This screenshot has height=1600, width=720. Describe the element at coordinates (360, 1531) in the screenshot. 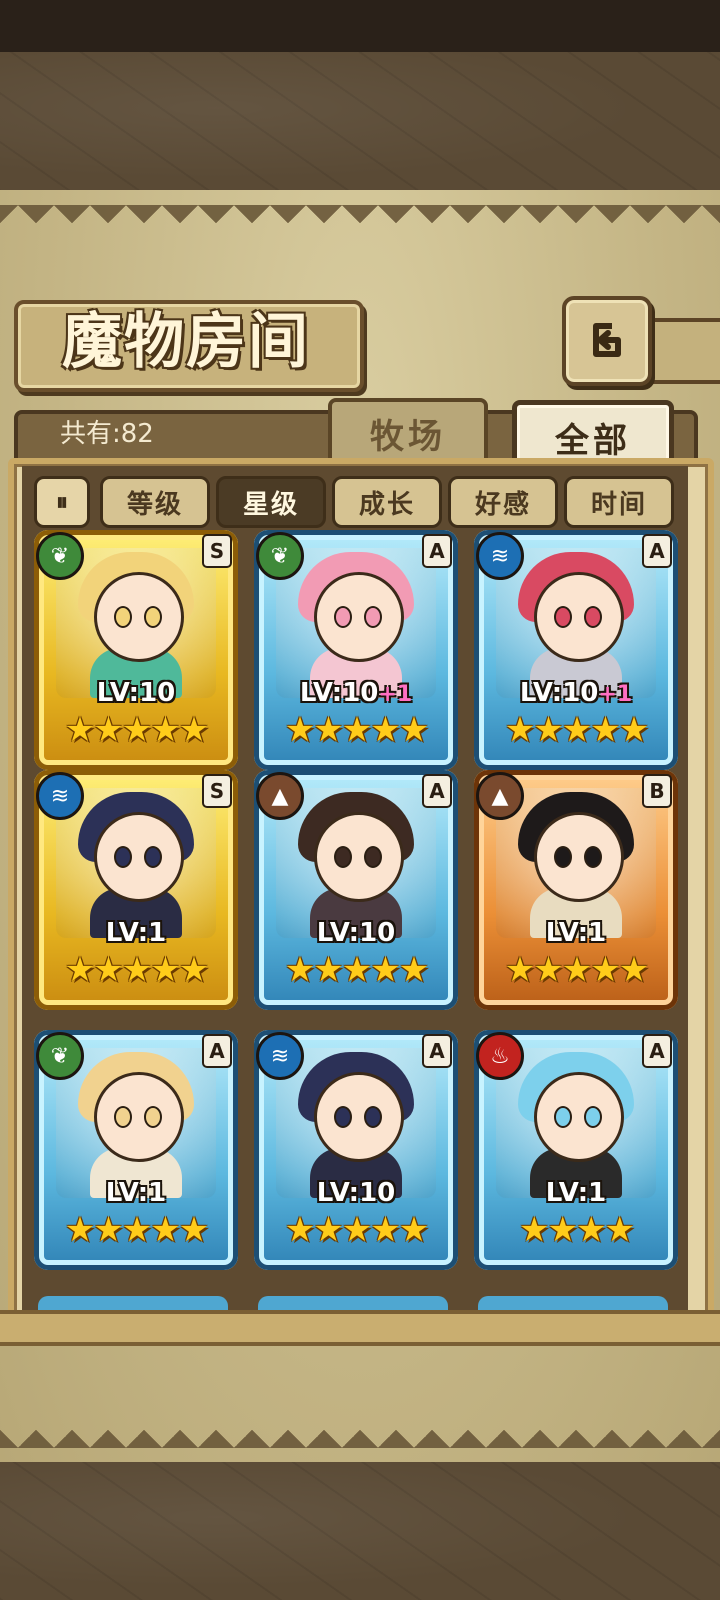

I see `map-background-bottom` at that location.